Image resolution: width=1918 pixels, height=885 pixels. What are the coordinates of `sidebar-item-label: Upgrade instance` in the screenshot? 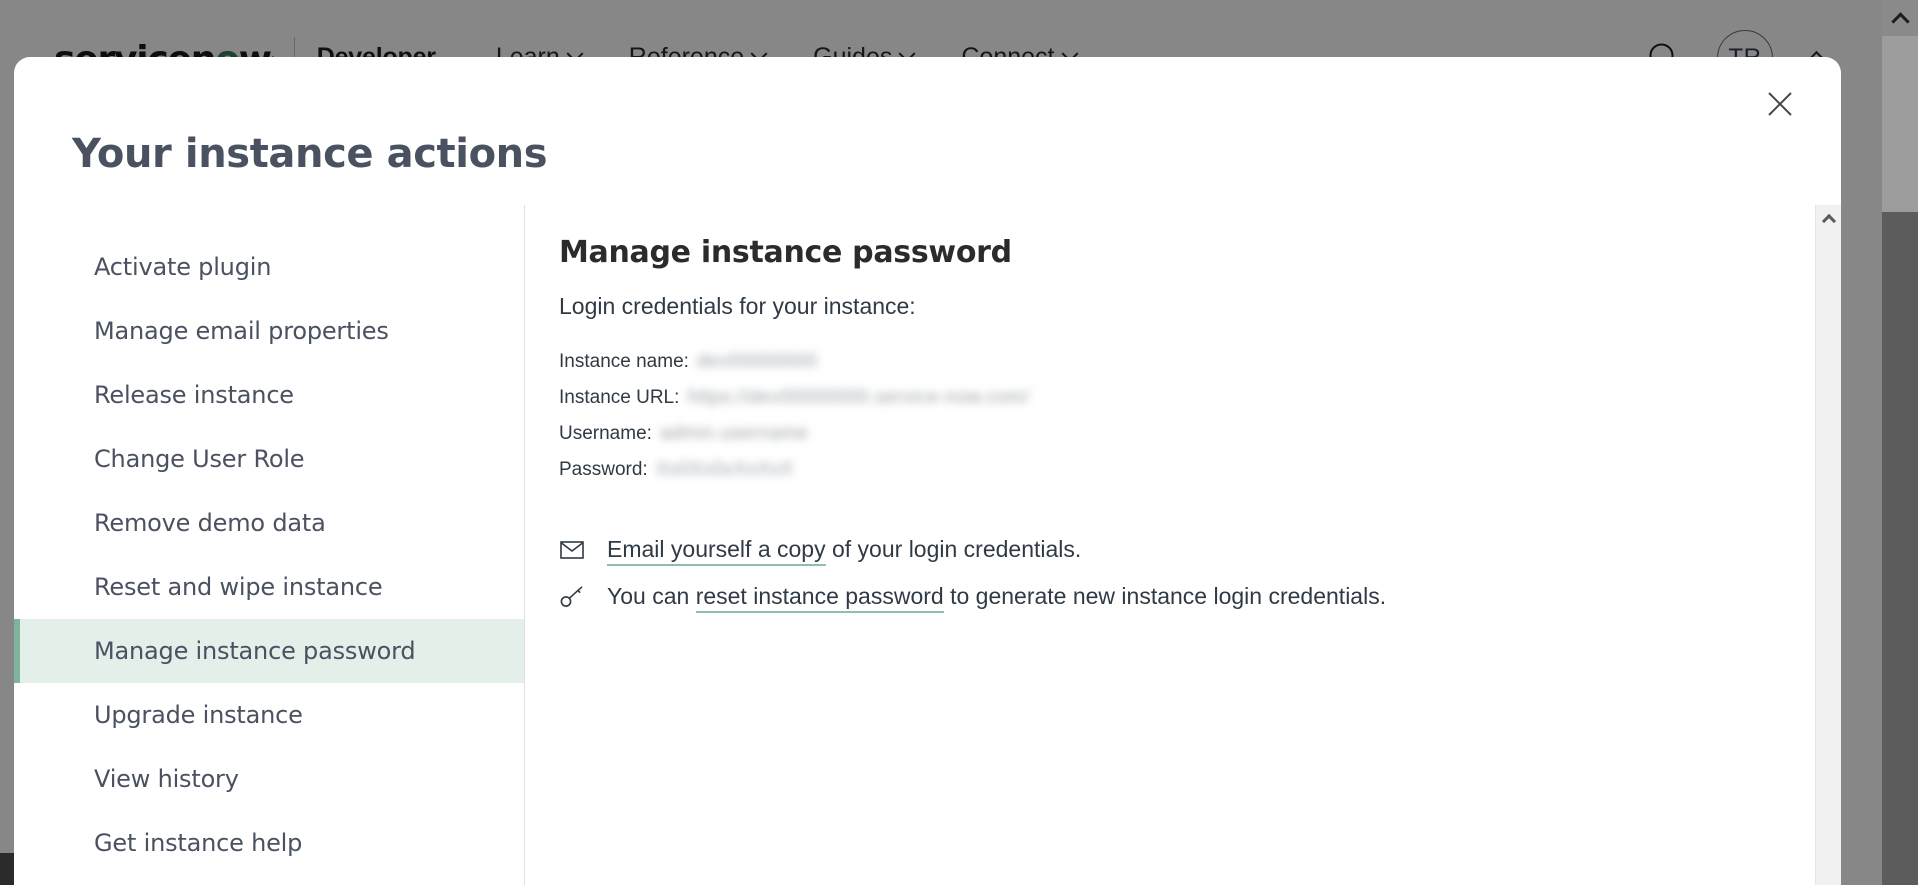 It's located at (198, 715).